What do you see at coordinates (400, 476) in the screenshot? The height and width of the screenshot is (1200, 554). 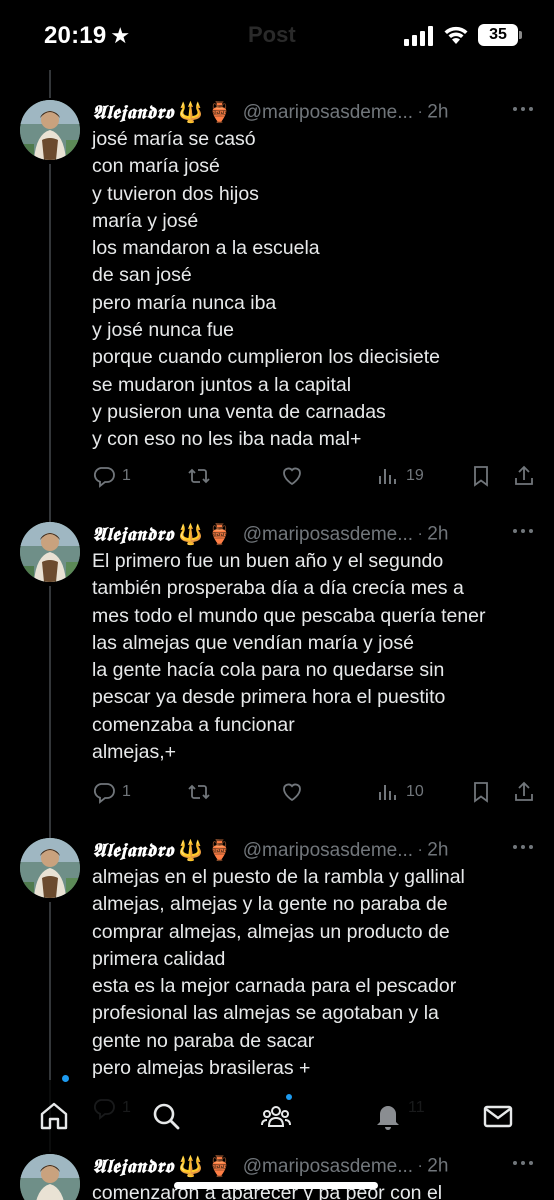 I see `views-button: 19` at bounding box center [400, 476].